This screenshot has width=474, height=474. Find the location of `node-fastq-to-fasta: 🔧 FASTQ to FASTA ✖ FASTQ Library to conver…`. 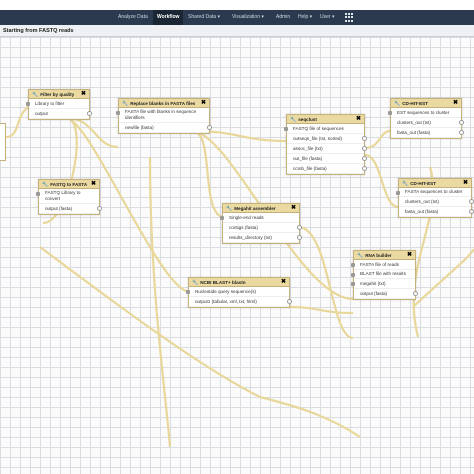

node-fastq-to-fasta: 🔧 FASTQ to FASTA ✖ FASTQ Library to conver… is located at coordinates (69, 197).